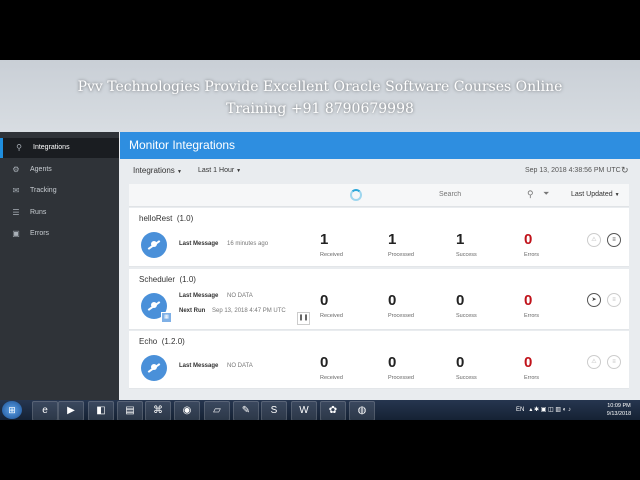 The height and width of the screenshot is (480, 640). What do you see at coordinates (303, 318) in the screenshot?
I see `pause-button: ❚❚` at bounding box center [303, 318].